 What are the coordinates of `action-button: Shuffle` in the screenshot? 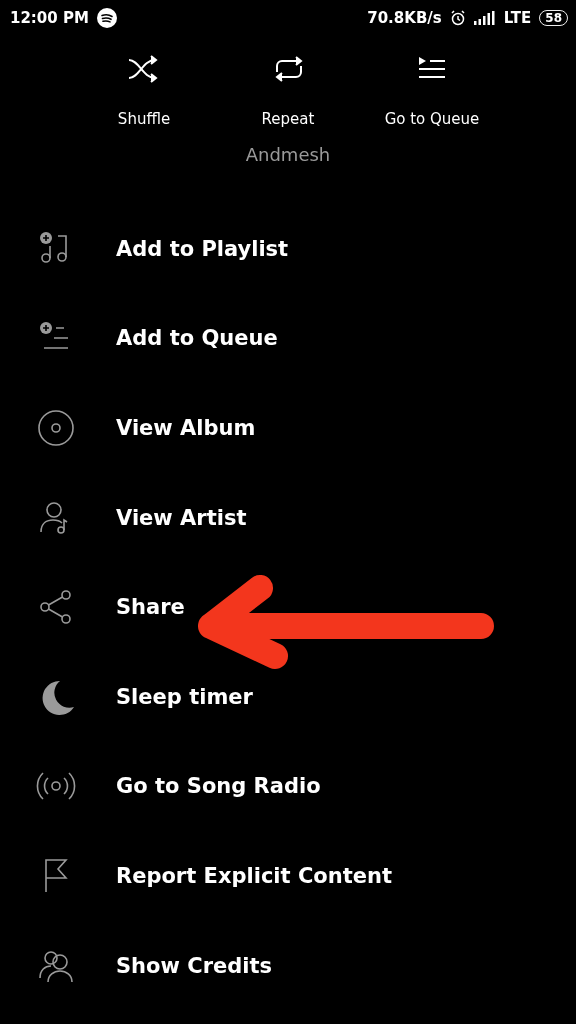 It's located at (144, 89).